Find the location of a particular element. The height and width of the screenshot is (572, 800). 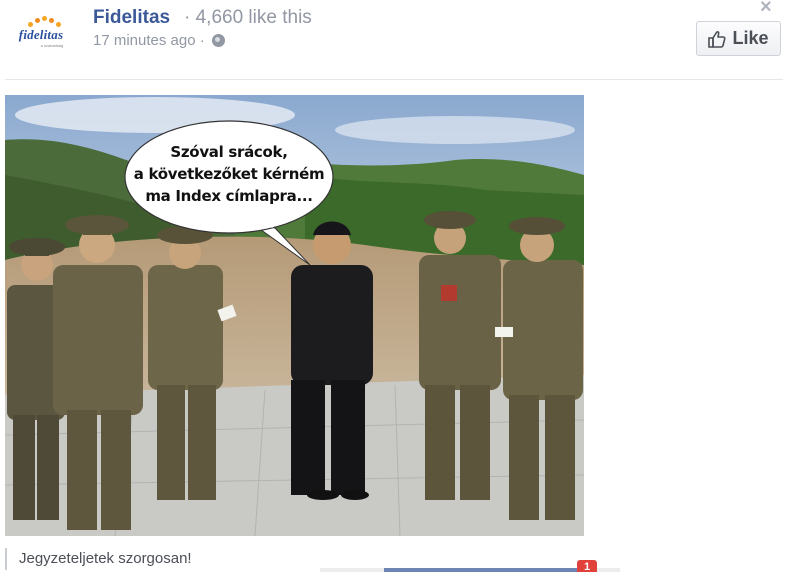

bottom-action-bar is located at coordinates (470, 570).